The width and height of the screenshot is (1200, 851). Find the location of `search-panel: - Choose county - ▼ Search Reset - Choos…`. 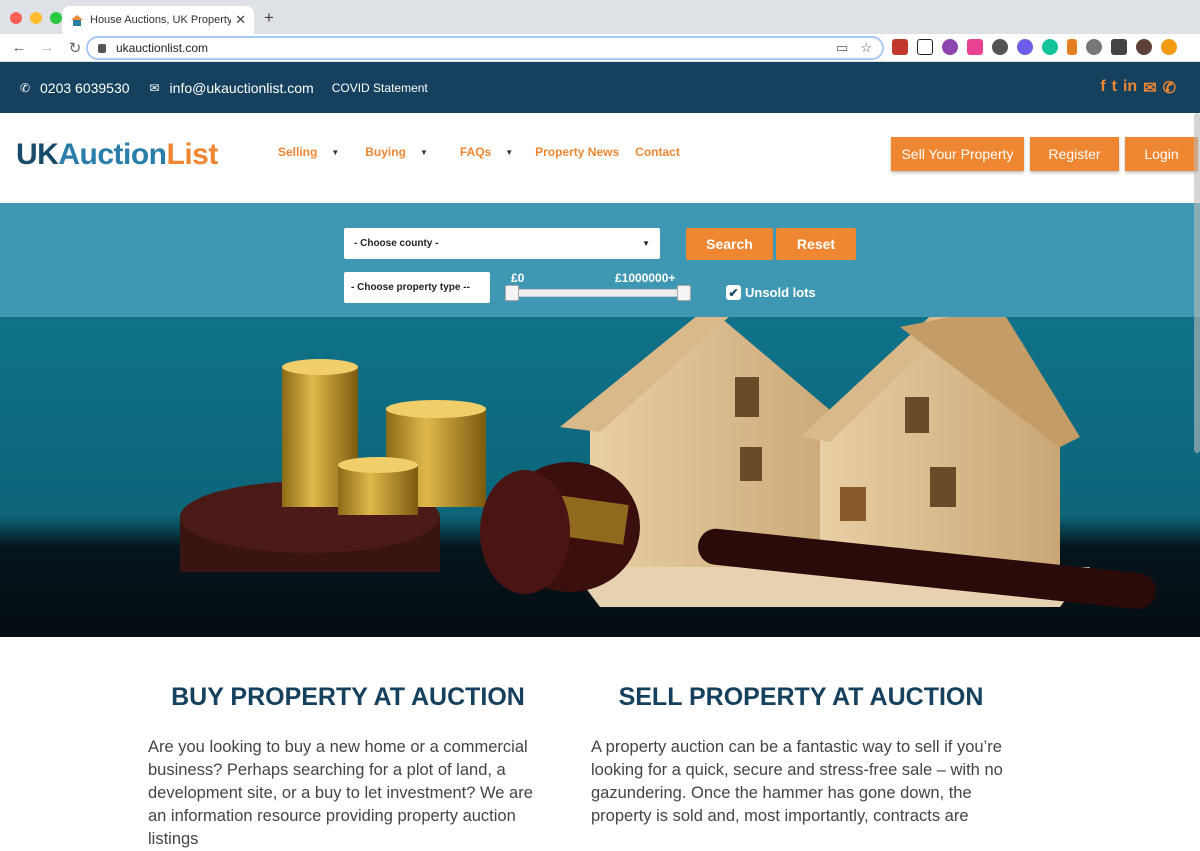

search-panel: - Choose county - ▼ Search Reset - Choos… is located at coordinates (600, 260).